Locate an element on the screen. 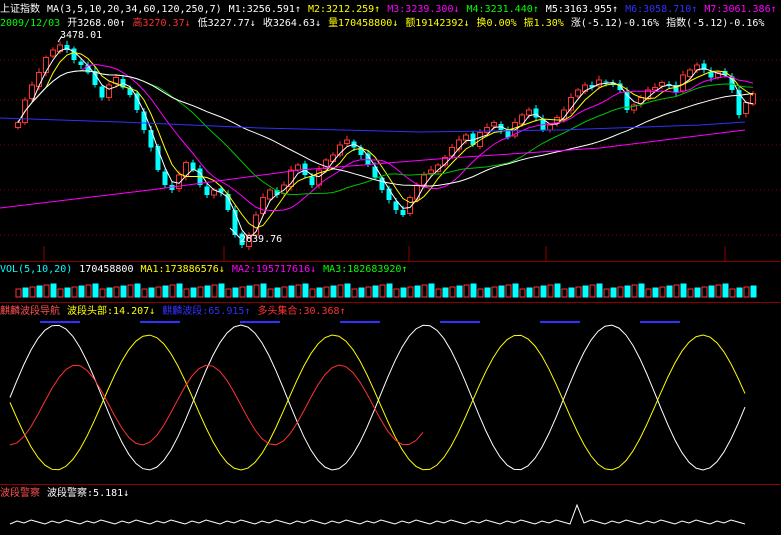  alarm-line is located at coordinates (377, 514).